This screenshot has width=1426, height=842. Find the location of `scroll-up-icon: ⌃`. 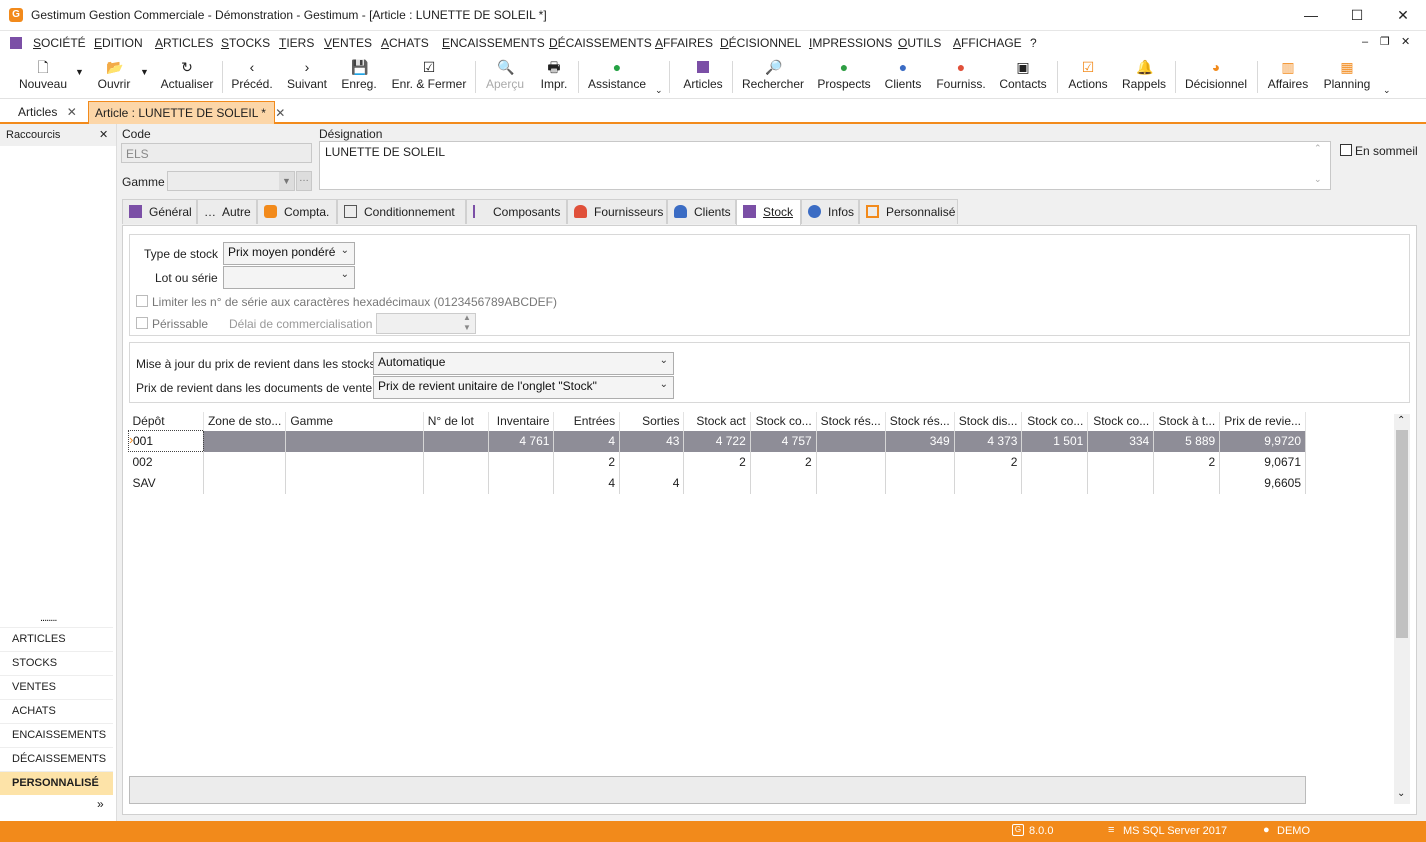

scroll-up-icon: ⌃ is located at coordinates (1401, 420).